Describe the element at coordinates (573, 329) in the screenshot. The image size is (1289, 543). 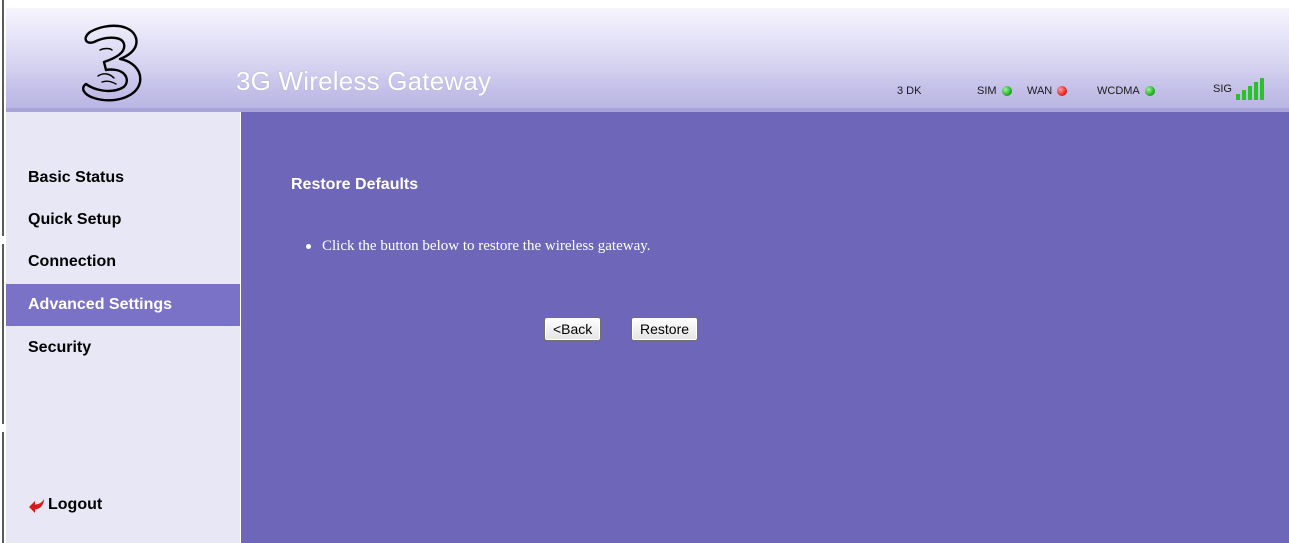
I see `back-button: <Back` at that location.